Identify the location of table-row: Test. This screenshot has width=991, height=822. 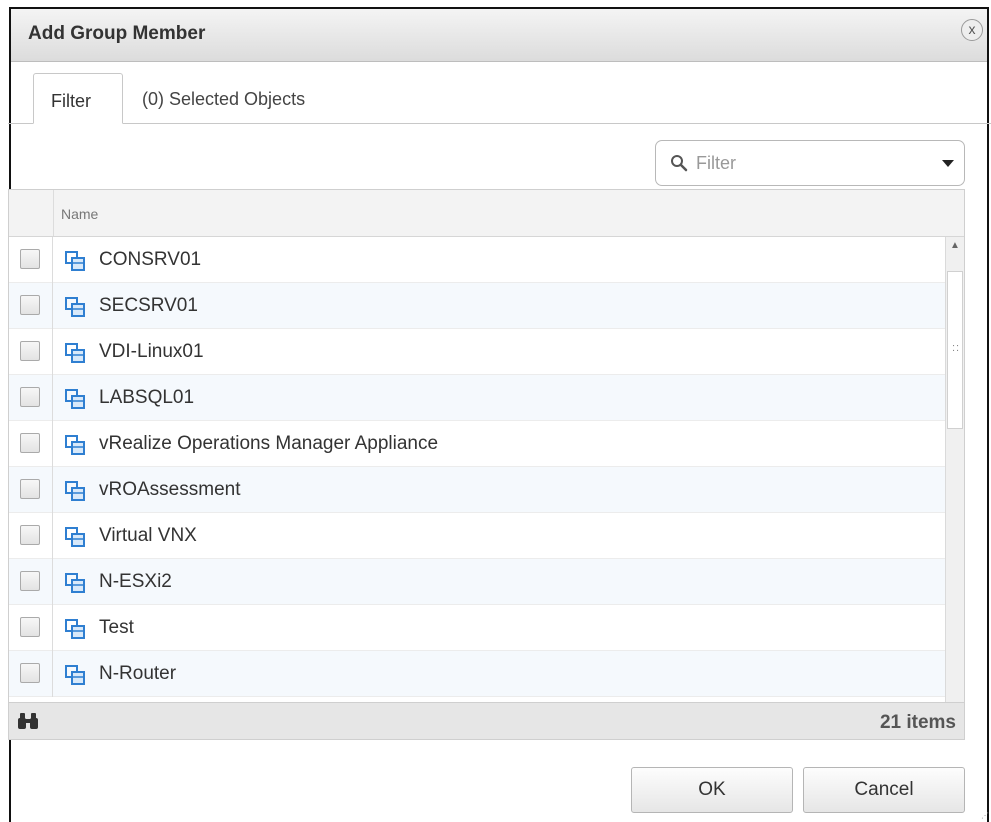
(477, 628).